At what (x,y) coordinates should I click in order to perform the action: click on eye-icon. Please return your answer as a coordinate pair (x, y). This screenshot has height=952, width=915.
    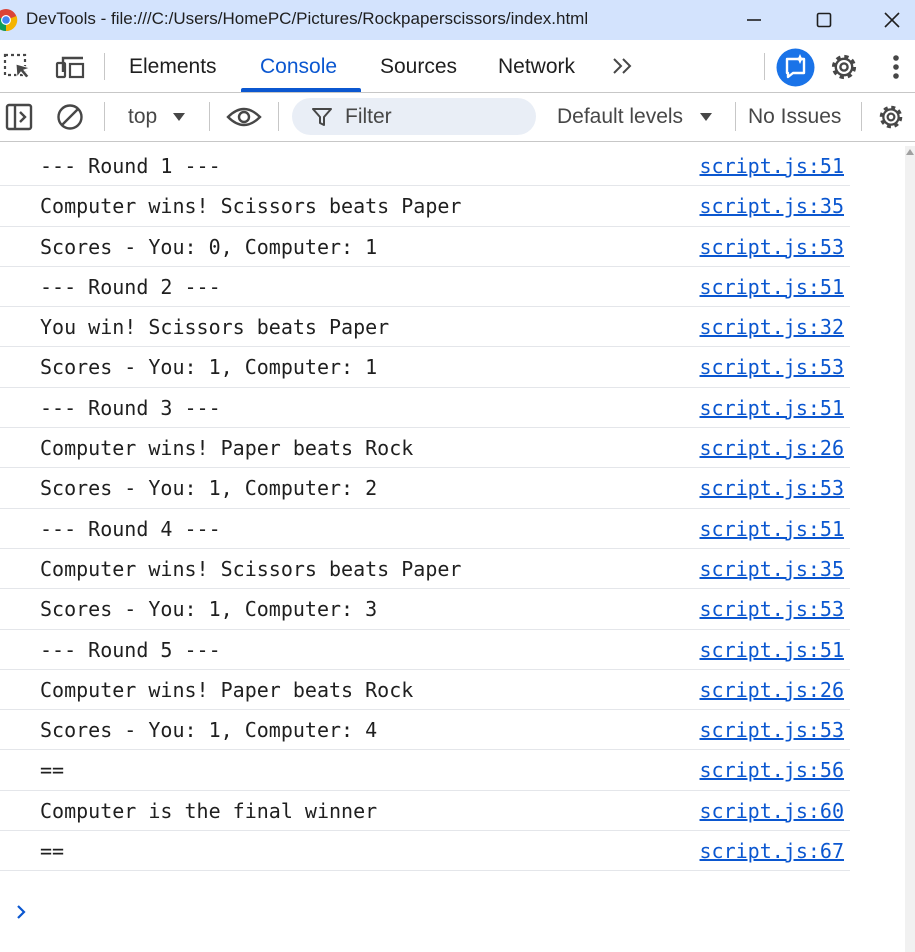
    Looking at the image, I should click on (244, 117).